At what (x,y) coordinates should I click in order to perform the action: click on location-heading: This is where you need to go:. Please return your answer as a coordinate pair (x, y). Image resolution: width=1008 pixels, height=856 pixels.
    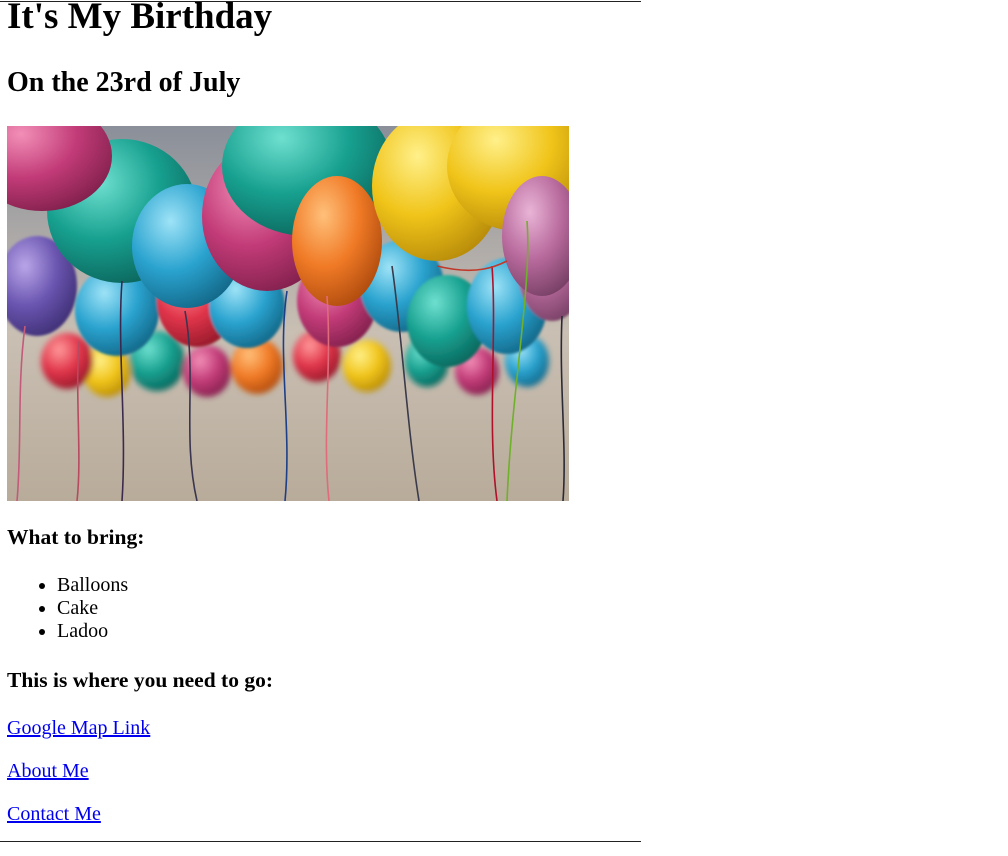
    Looking at the image, I should click on (140, 680).